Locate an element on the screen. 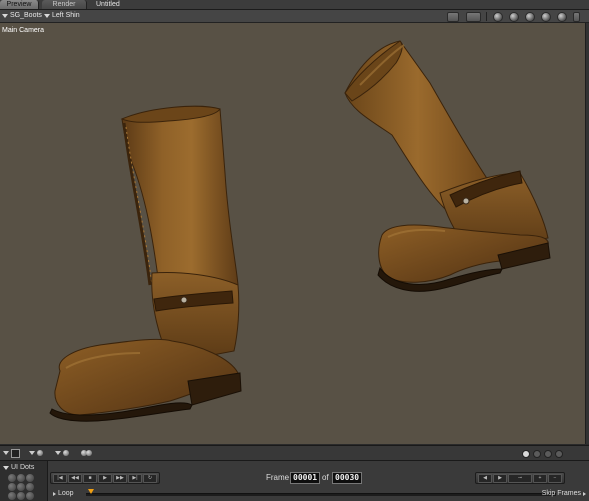 This screenshot has height=501, width=589. total-frames-field: 00030 is located at coordinates (347, 478).